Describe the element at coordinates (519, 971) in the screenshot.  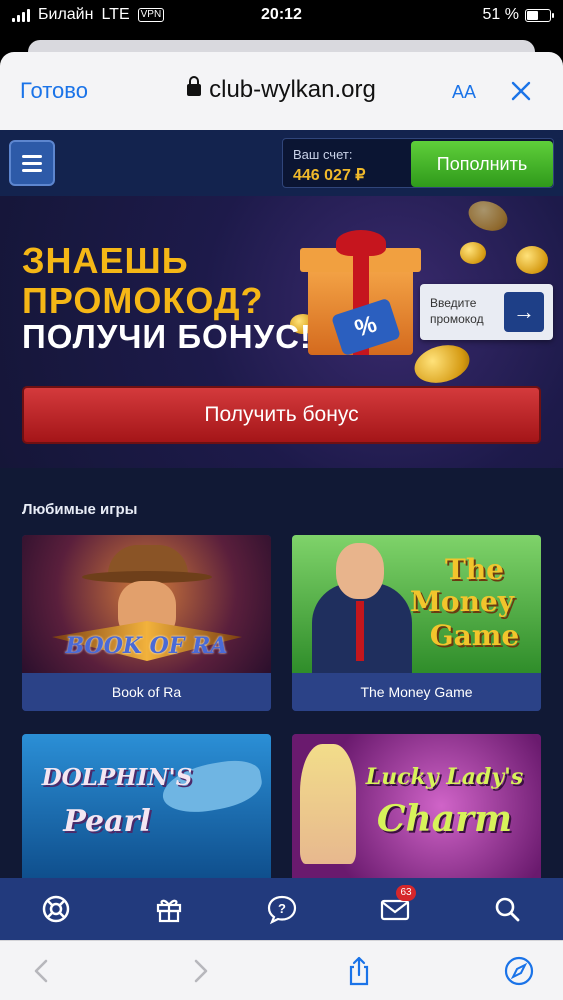
I see `compass-icon` at that location.